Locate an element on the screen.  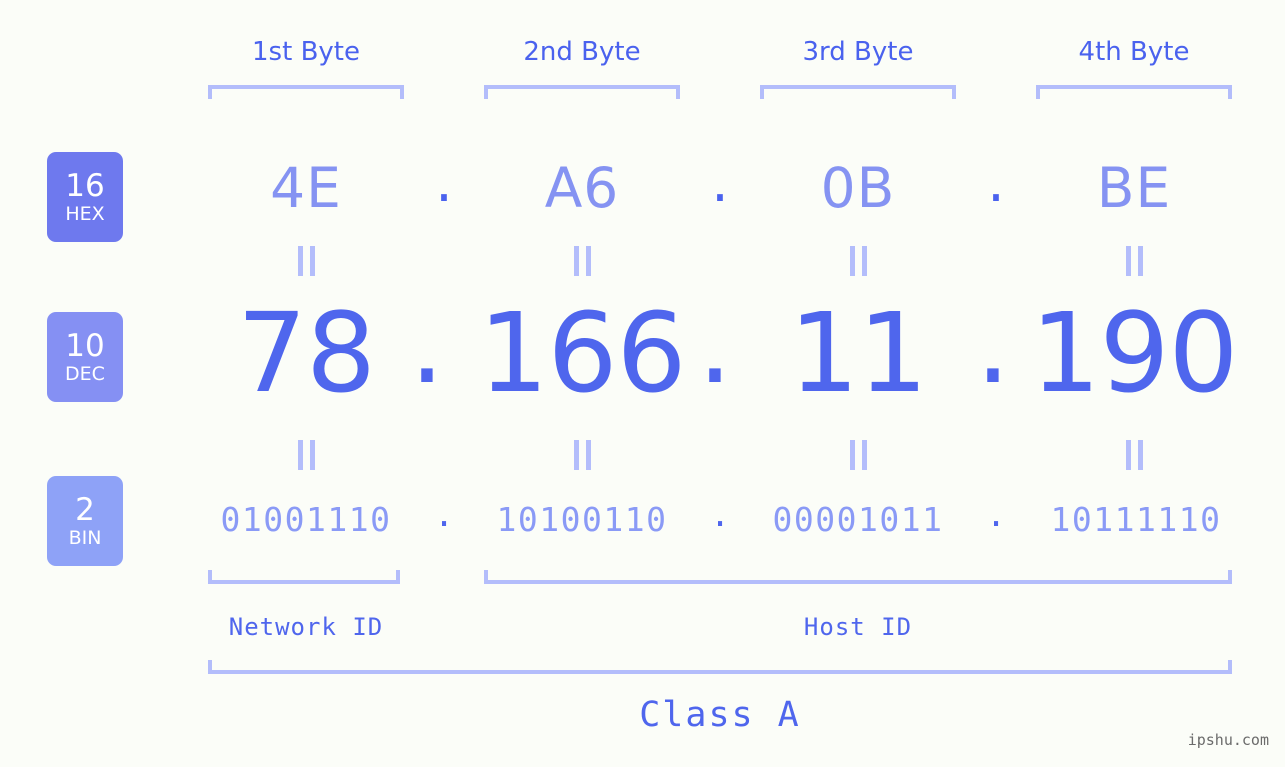
byte-header-label-4: 4th Byte is located at coordinates (1134, 52).